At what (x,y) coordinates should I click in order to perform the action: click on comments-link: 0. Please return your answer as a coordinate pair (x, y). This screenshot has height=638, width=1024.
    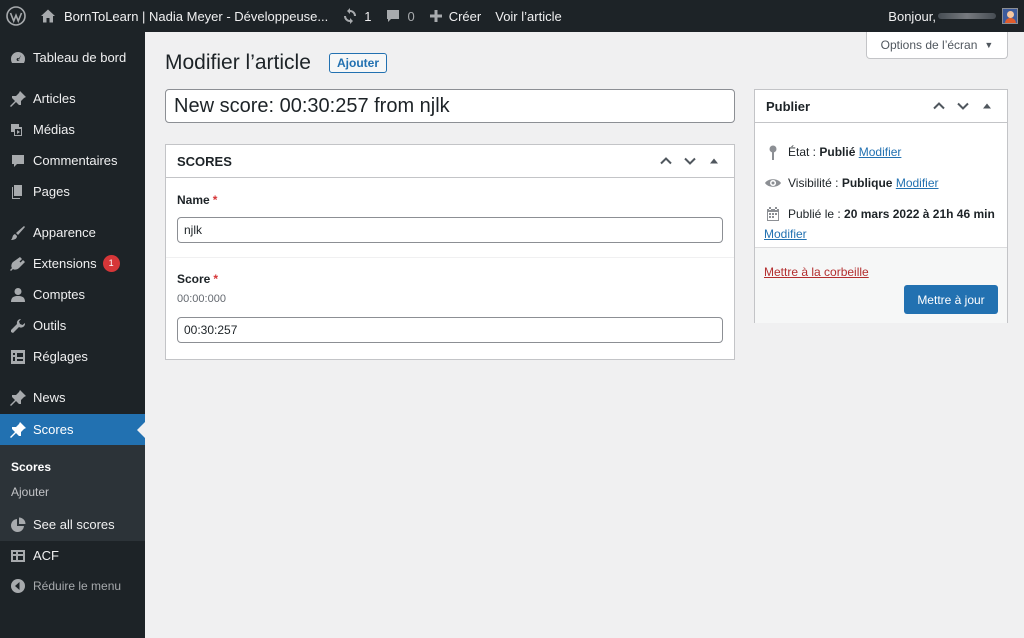
    Looking at the image, I should click on (399, 16).